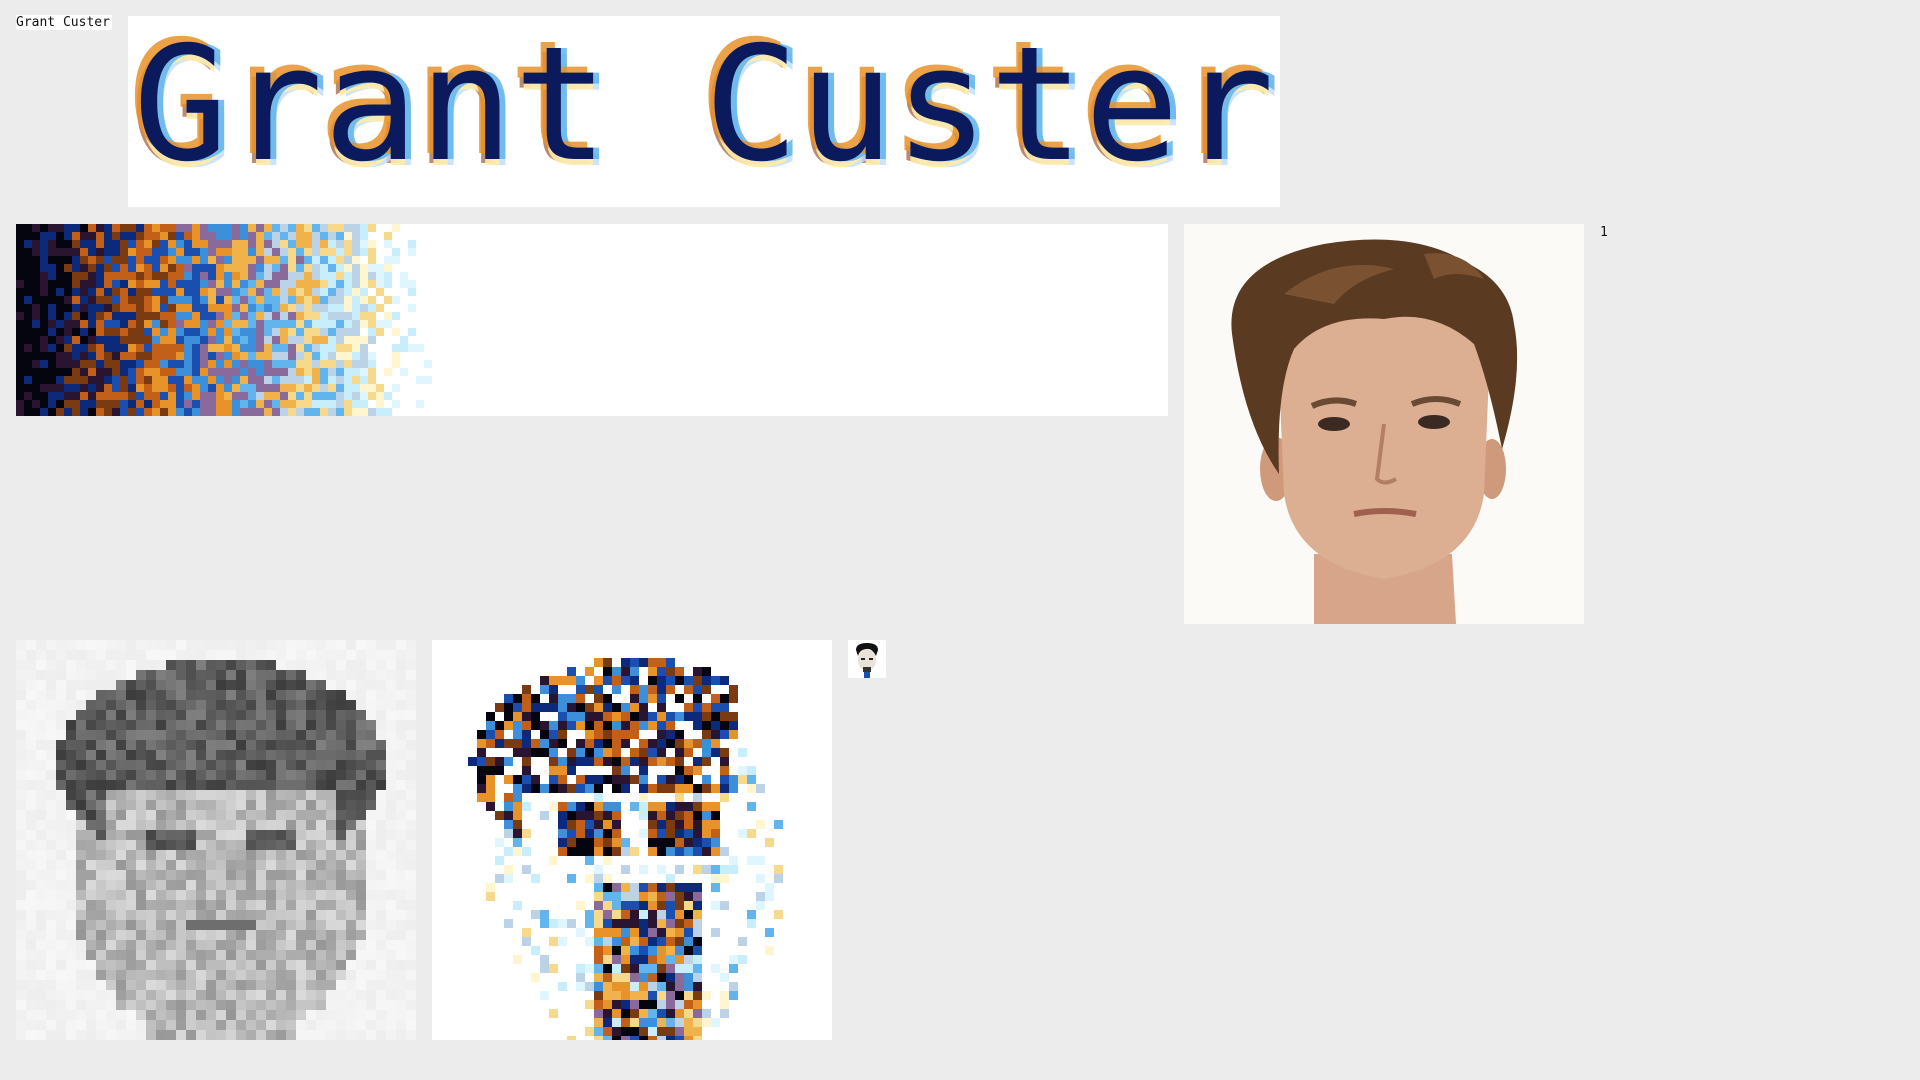 The width and height of the screenshot is (1920, 1080). I want to click on title-banner: Grant Custer, so click(704, 111).